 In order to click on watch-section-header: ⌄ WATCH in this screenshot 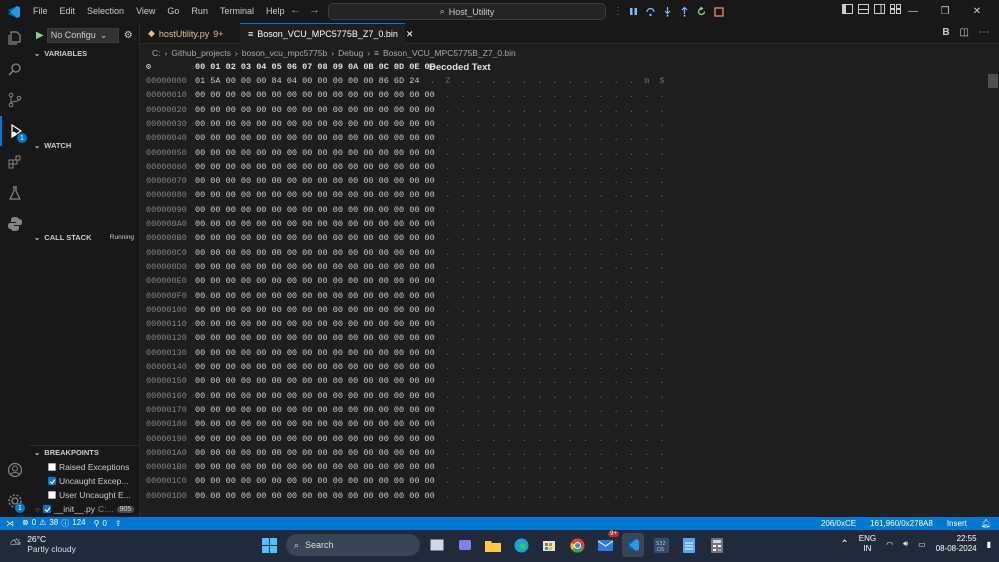, I will do `click(85, 145)`.